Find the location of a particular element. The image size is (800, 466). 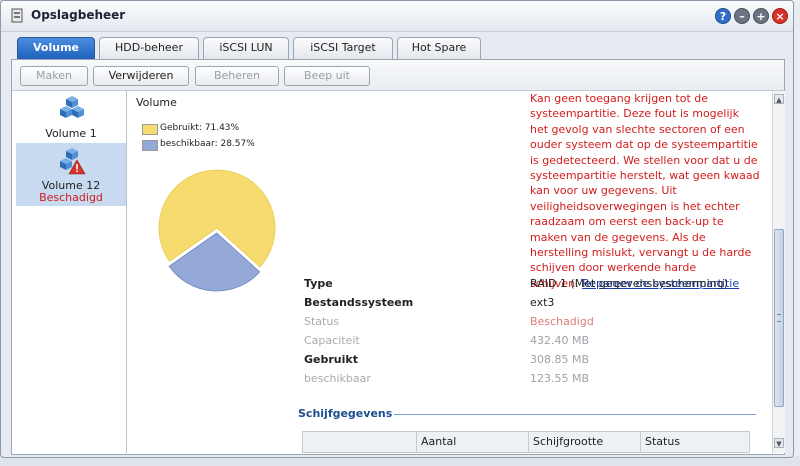

legend-label: beschikbaar: 28.57% is located at coordinates (207, 144).